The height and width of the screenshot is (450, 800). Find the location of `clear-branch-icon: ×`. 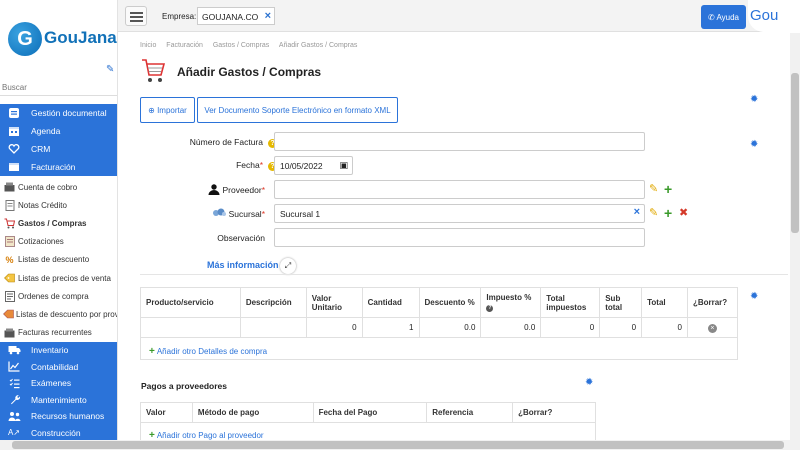

clear-branch-icon: × is located at coordinates (637, 212).